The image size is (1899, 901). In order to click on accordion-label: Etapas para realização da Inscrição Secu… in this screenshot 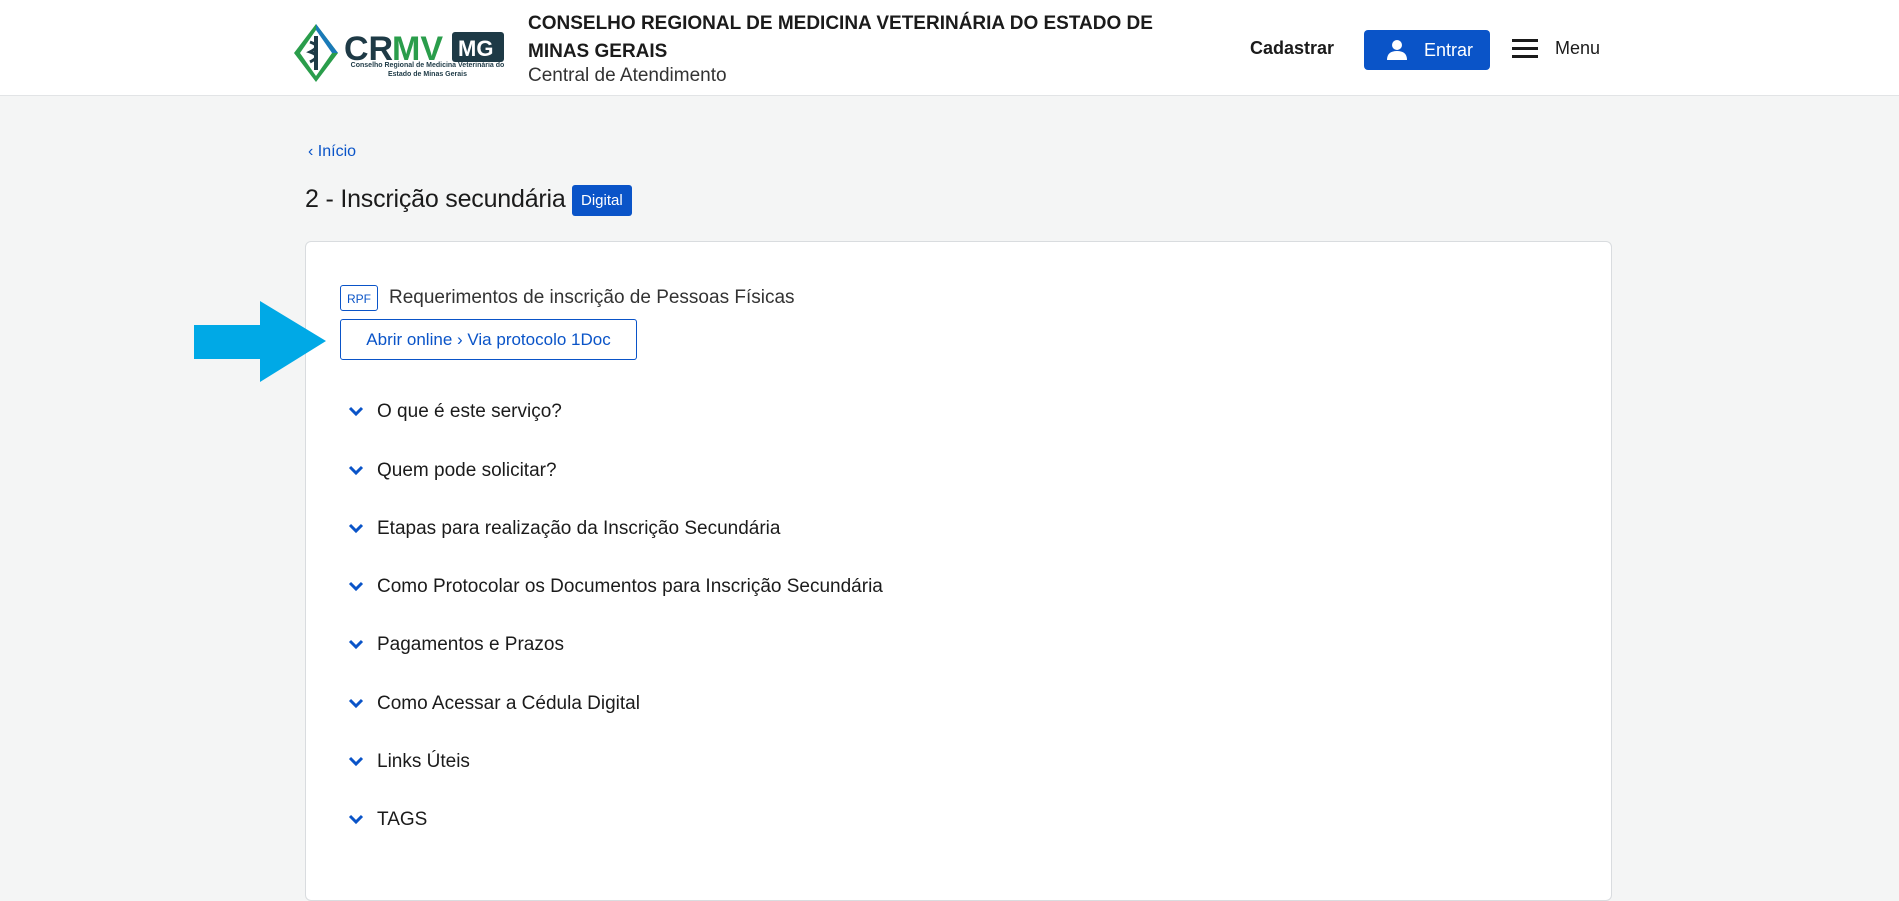, I will do `click(579, 528)`.